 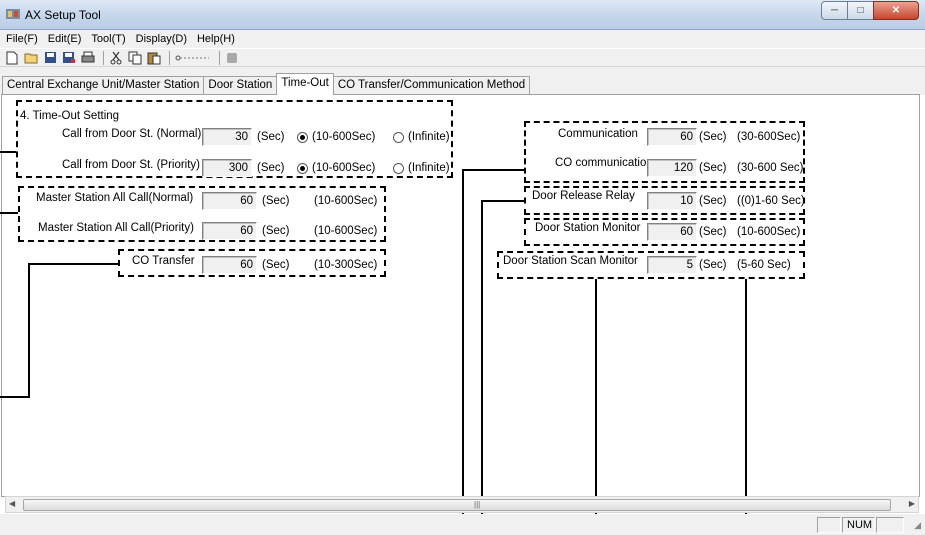 What do you see at coordinates (346, 265) in the screenshot?
I see `co-transfer-range: (10-300Sec)` at bounding box center [346, 265].